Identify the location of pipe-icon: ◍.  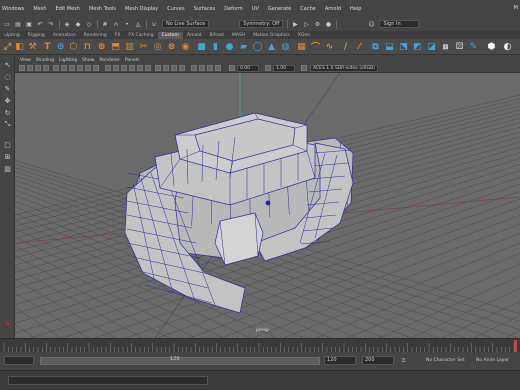
(285, 46).